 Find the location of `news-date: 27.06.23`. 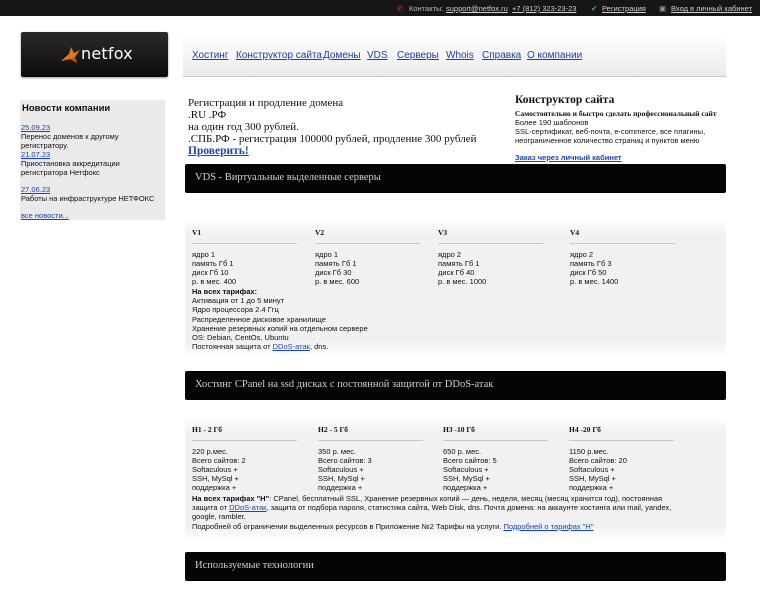

news-date: 27.06.23 is located at coordinates (35, 189).